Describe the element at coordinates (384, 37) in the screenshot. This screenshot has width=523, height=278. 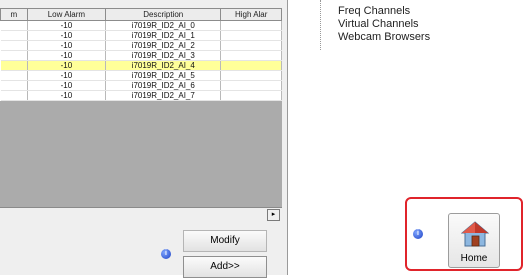
I see `tree-item-webcam-browsers: Webcam Browsers` at that location.